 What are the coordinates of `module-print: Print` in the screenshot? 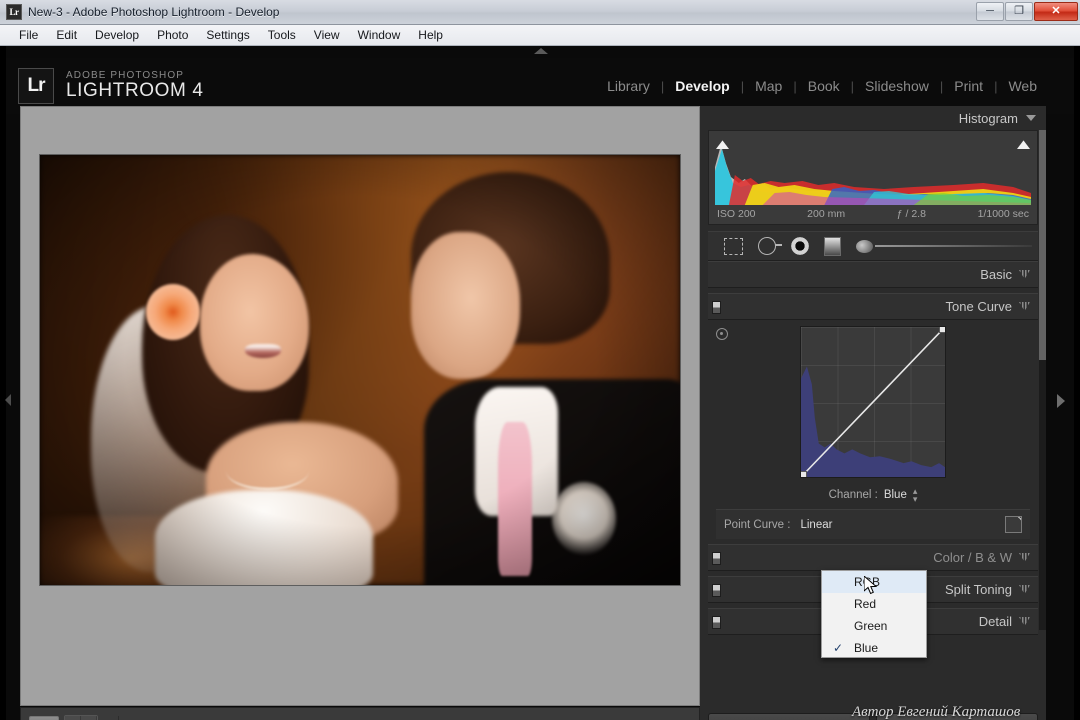 It's located at (968, 86).